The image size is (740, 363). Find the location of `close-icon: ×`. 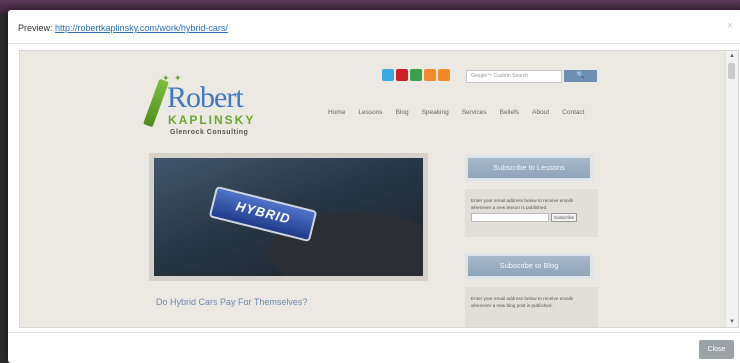

close-icon: × is located at coordinates (730, 26).